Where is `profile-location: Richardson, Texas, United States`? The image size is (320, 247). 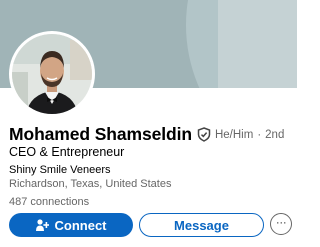 profile-location: Richardson, Texas, United States is located at coordinates (90, 184).